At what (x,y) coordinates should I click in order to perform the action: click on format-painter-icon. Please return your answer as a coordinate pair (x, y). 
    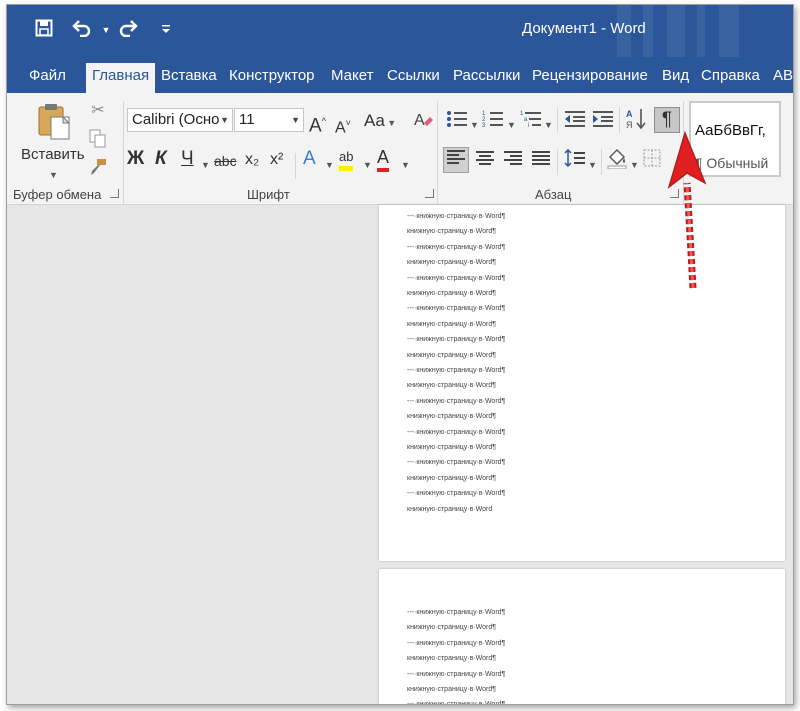
    Looking at the image, I should click on (98, 168).